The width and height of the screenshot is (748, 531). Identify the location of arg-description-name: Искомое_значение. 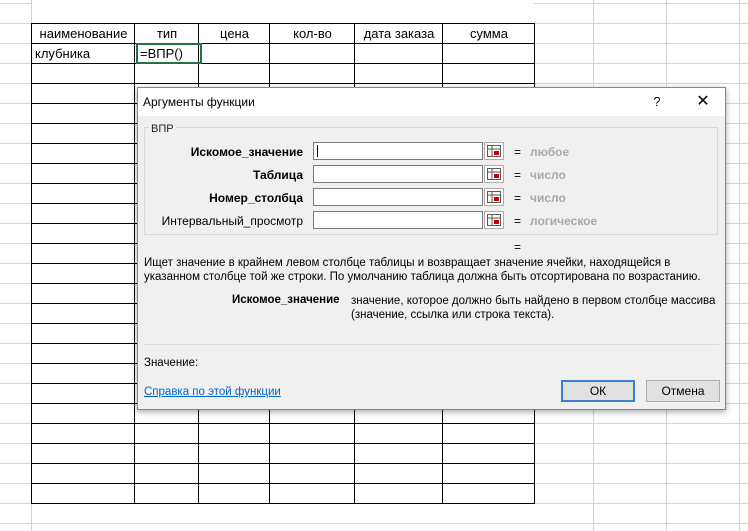
(286, 300).